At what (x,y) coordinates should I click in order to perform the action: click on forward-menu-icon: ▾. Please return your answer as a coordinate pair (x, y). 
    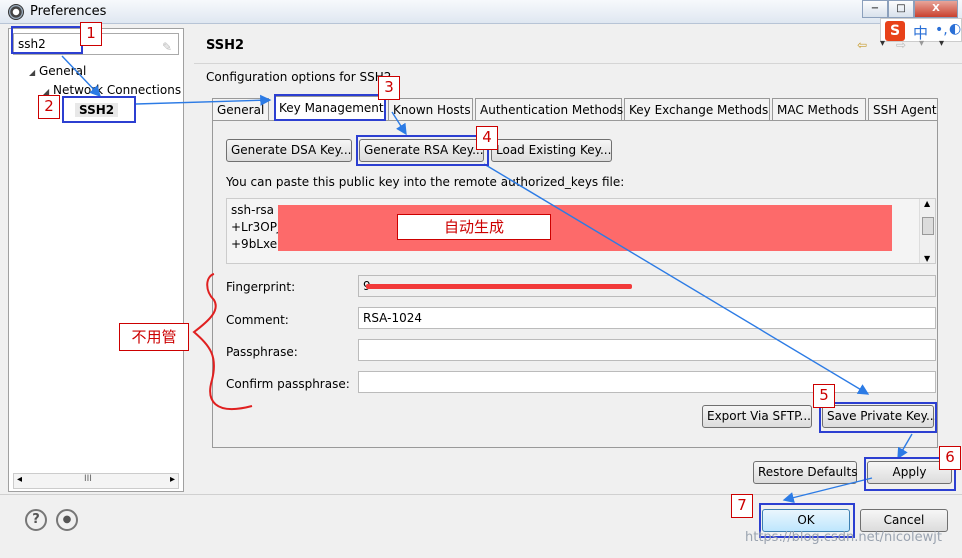
    Looking at the image, I should click on (921, 43).